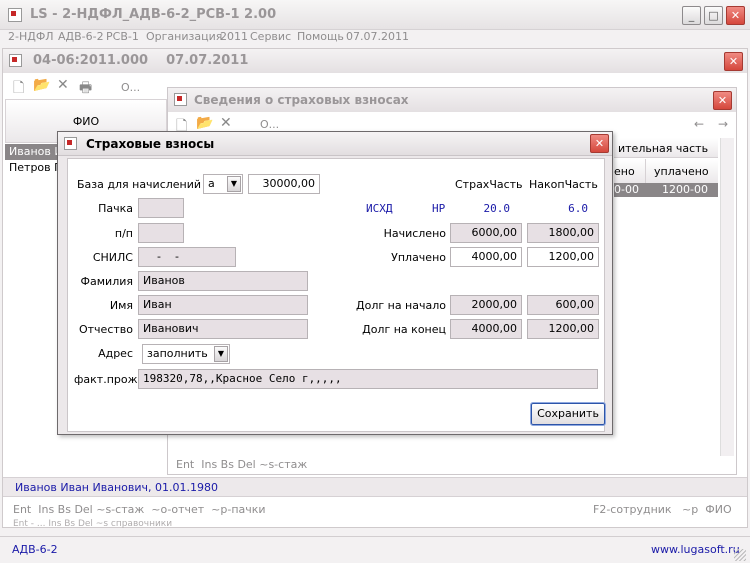 The image size is (750, 563). Describe the element at coordinates (180, 99) in the screenshot. I see `insurance-info-icon` at that location.